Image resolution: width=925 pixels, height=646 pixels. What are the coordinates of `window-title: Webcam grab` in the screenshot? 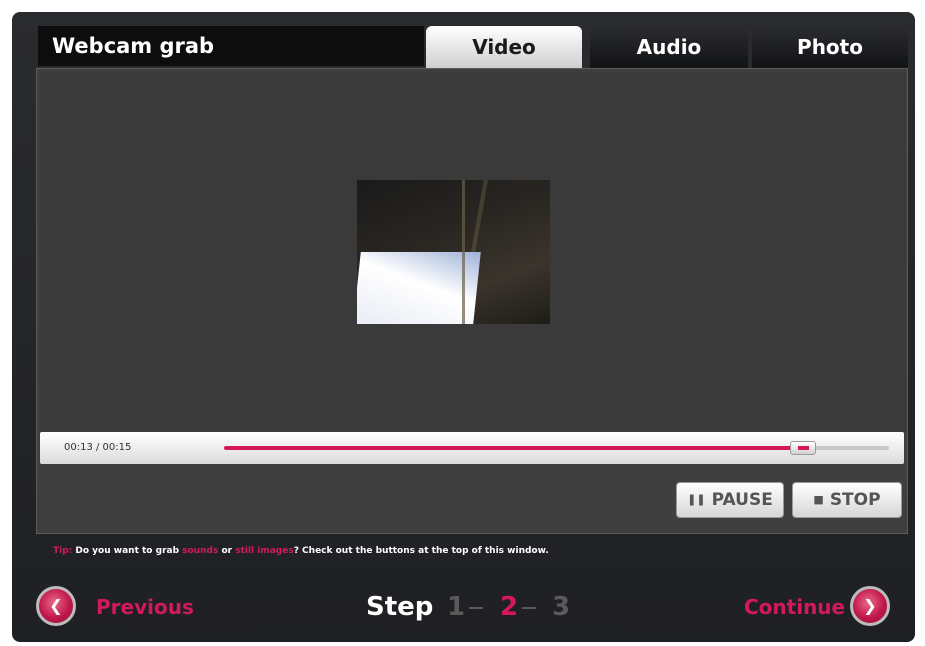 It's located at (231, 46).